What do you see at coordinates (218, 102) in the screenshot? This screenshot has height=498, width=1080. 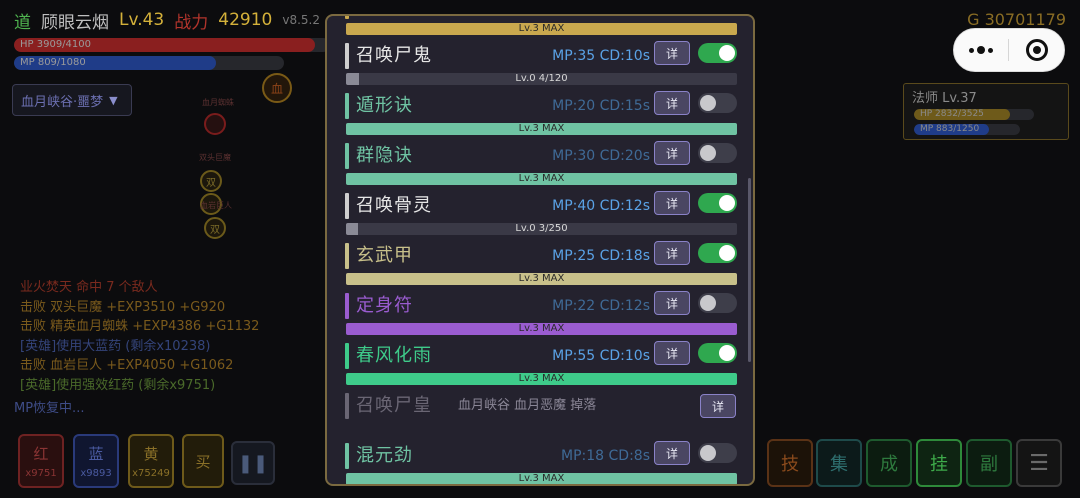 I see `map-node-label: 血月蜘蛛` at bounding box center [218, 102].